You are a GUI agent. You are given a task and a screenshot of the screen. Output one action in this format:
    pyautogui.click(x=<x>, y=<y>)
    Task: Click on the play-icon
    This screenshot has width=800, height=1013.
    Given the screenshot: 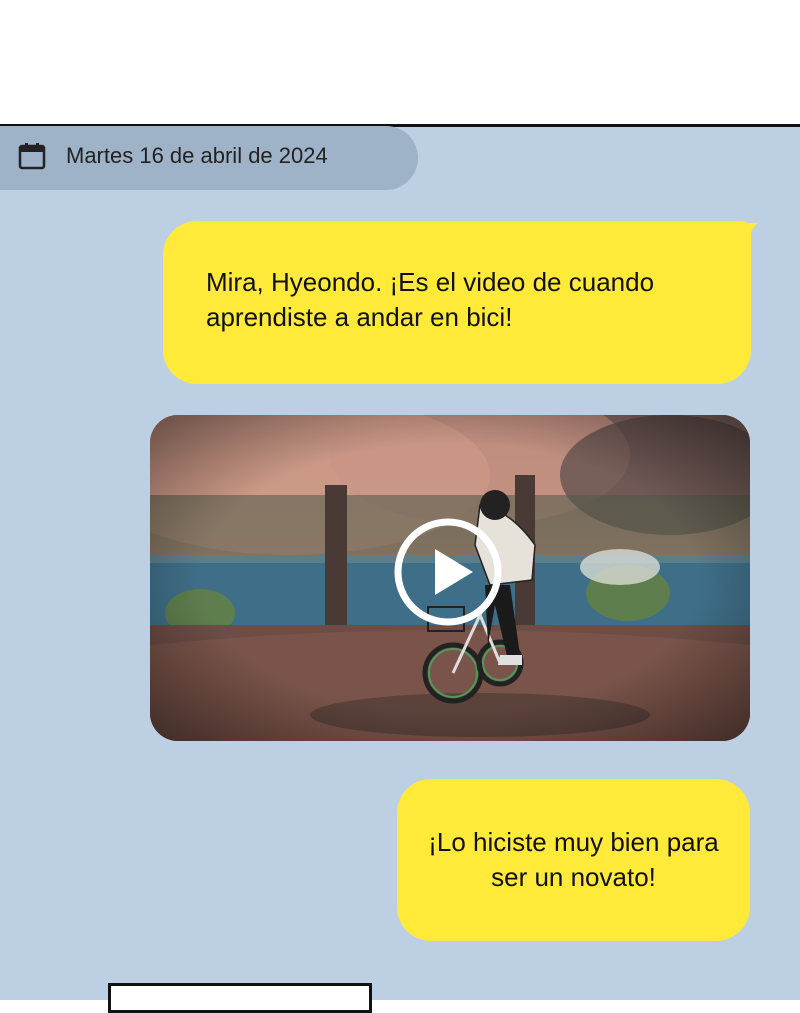 What is the action you would take?
    pyautogui.click(x=448, y=572)
    